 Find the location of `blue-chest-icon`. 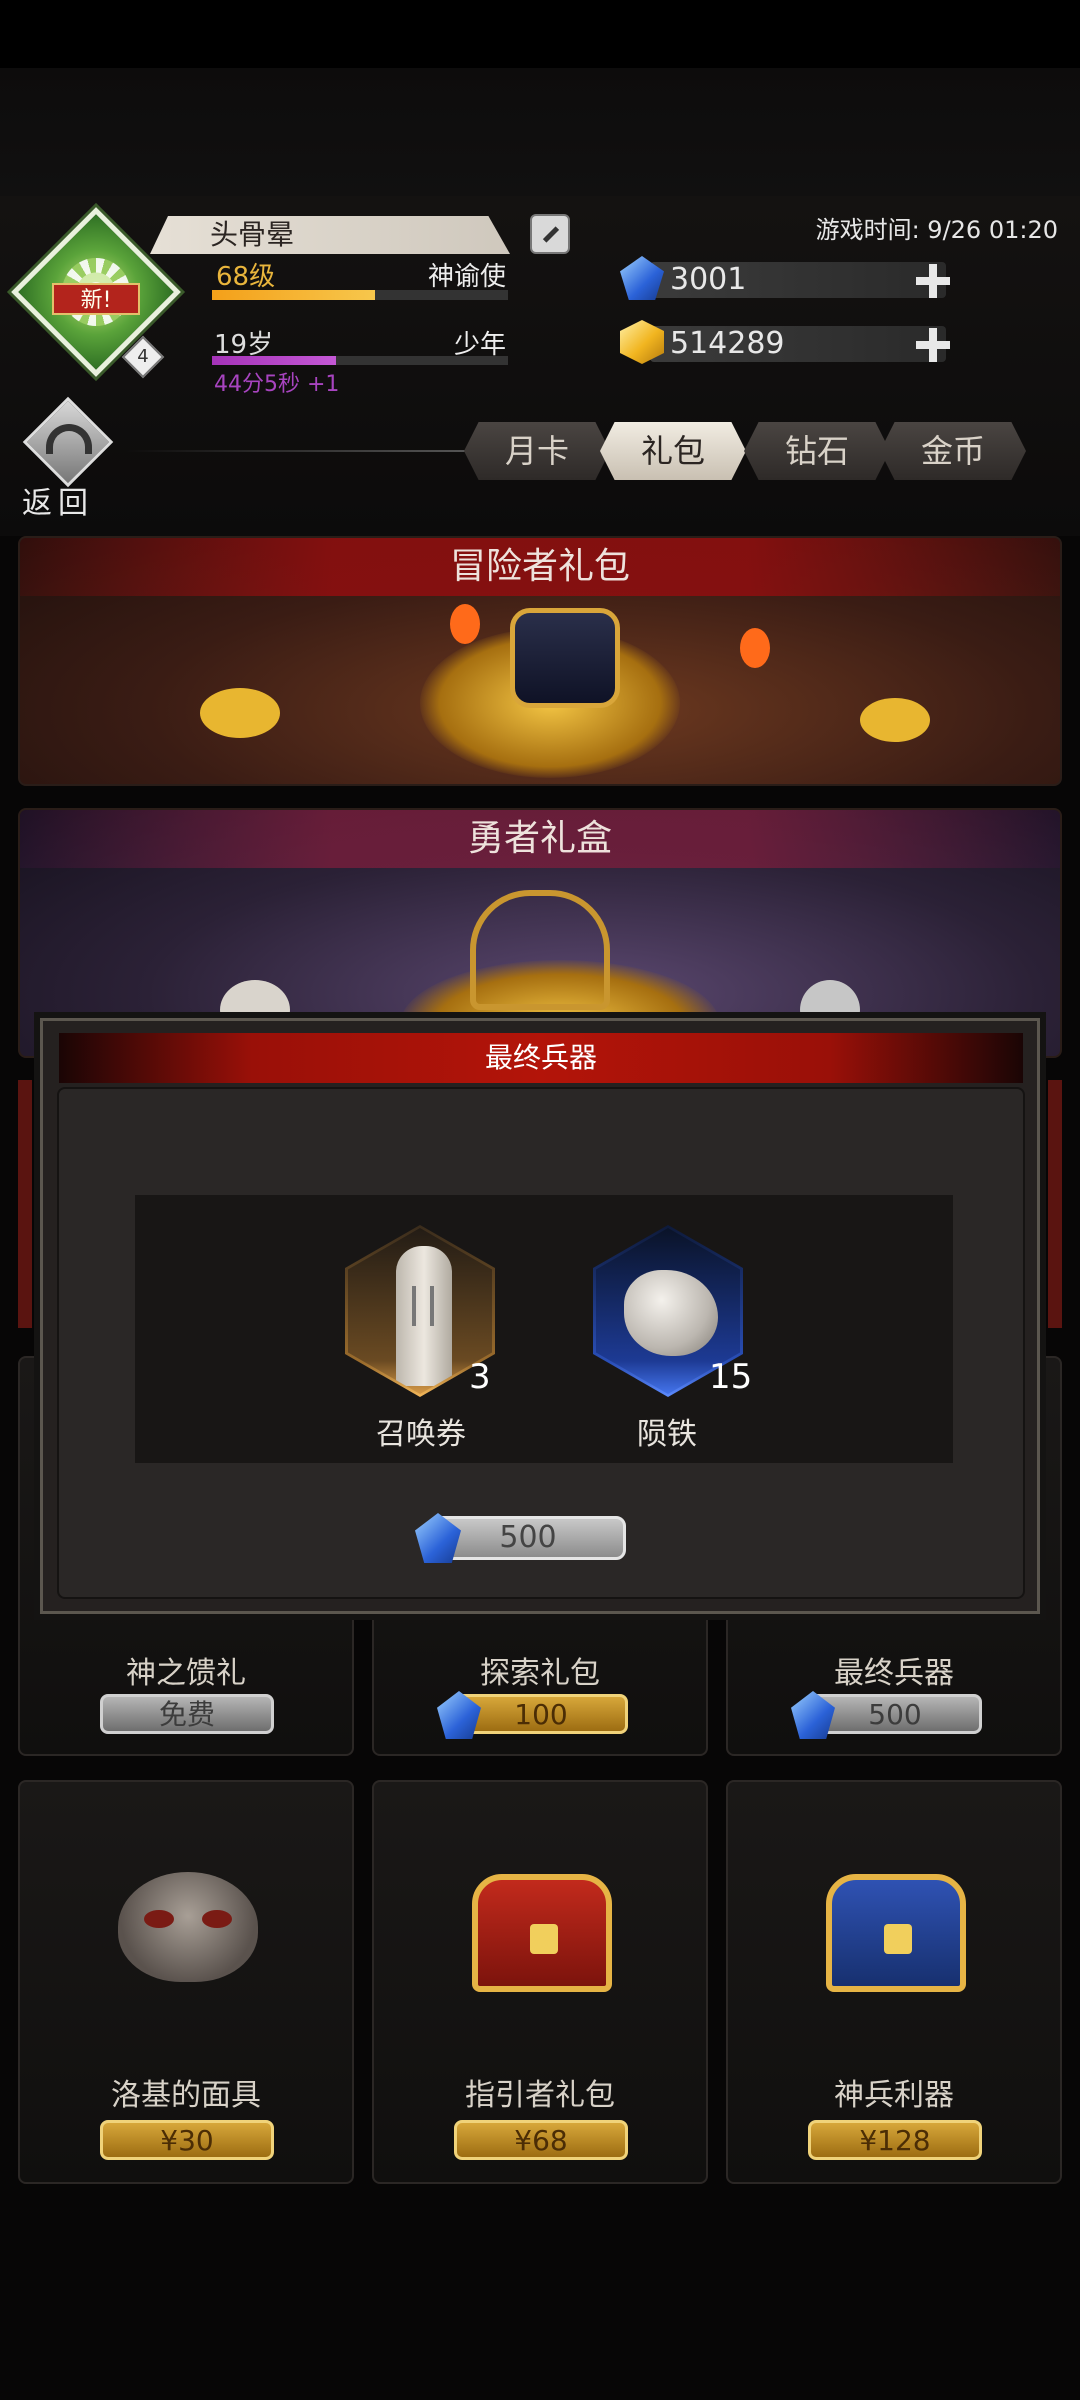

blue-chest-icon is located at coordinates (896, 1933).